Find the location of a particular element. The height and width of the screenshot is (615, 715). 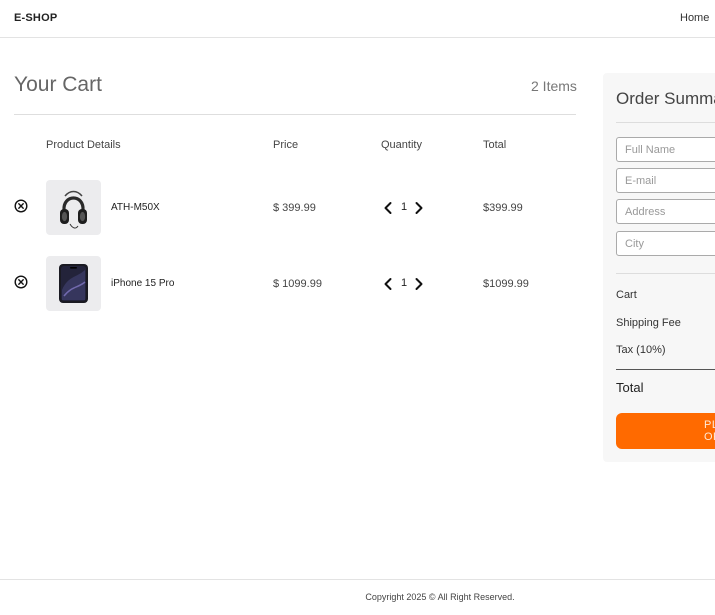

order-summary-title: Order Summary is located at coordinates (665, 98).